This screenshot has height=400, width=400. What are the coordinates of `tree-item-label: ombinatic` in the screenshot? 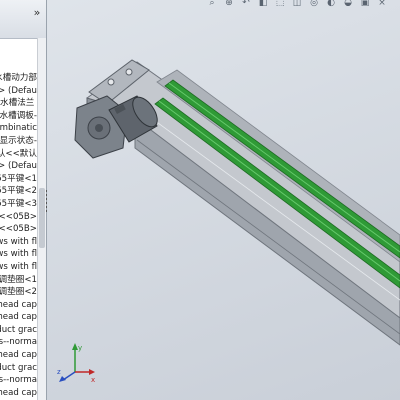 It's located at (18, 128).